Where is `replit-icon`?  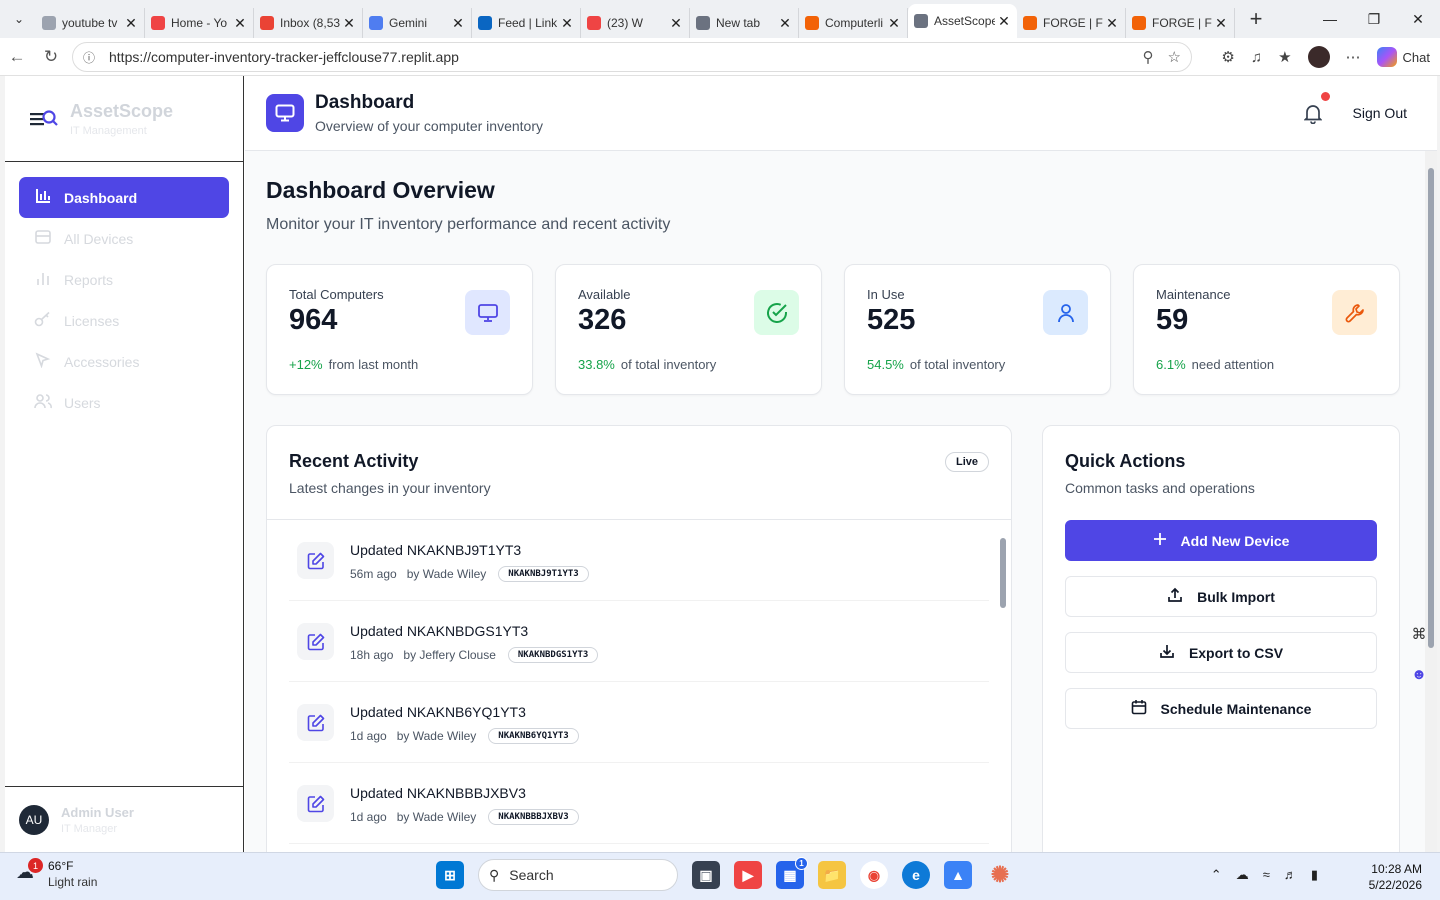 replit-icon is located at coordinates (1030, 23).